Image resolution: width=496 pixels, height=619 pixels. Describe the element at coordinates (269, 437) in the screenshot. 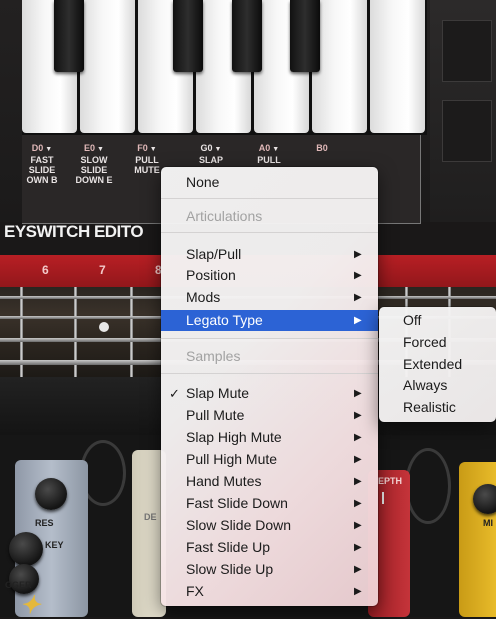

I see `menu-item-slap-high-mute: Slap High Mute ▶` at that location.